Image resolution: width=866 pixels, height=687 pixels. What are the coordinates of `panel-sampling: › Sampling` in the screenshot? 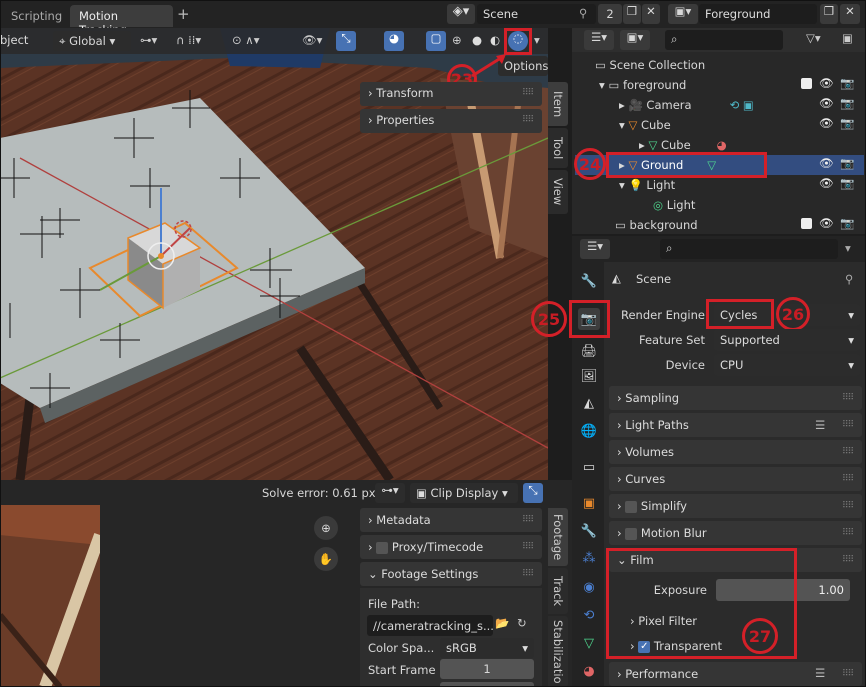 It's located at (735, 398).